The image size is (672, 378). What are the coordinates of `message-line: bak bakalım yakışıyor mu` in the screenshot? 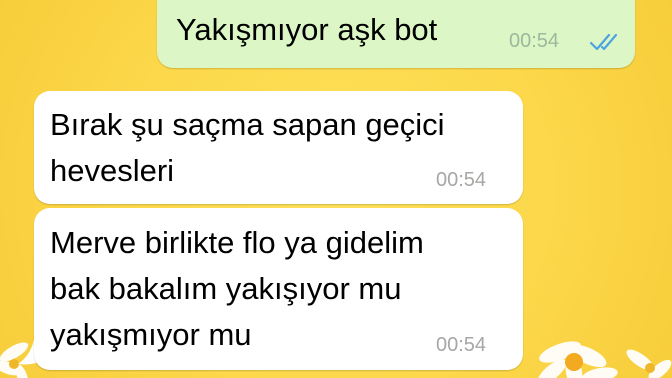 It's located at (226, 288).